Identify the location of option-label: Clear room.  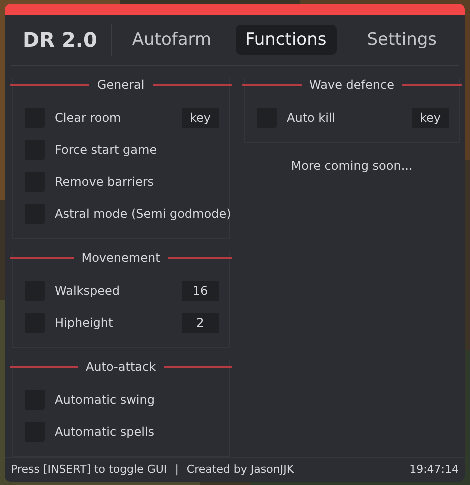
(88, 117).